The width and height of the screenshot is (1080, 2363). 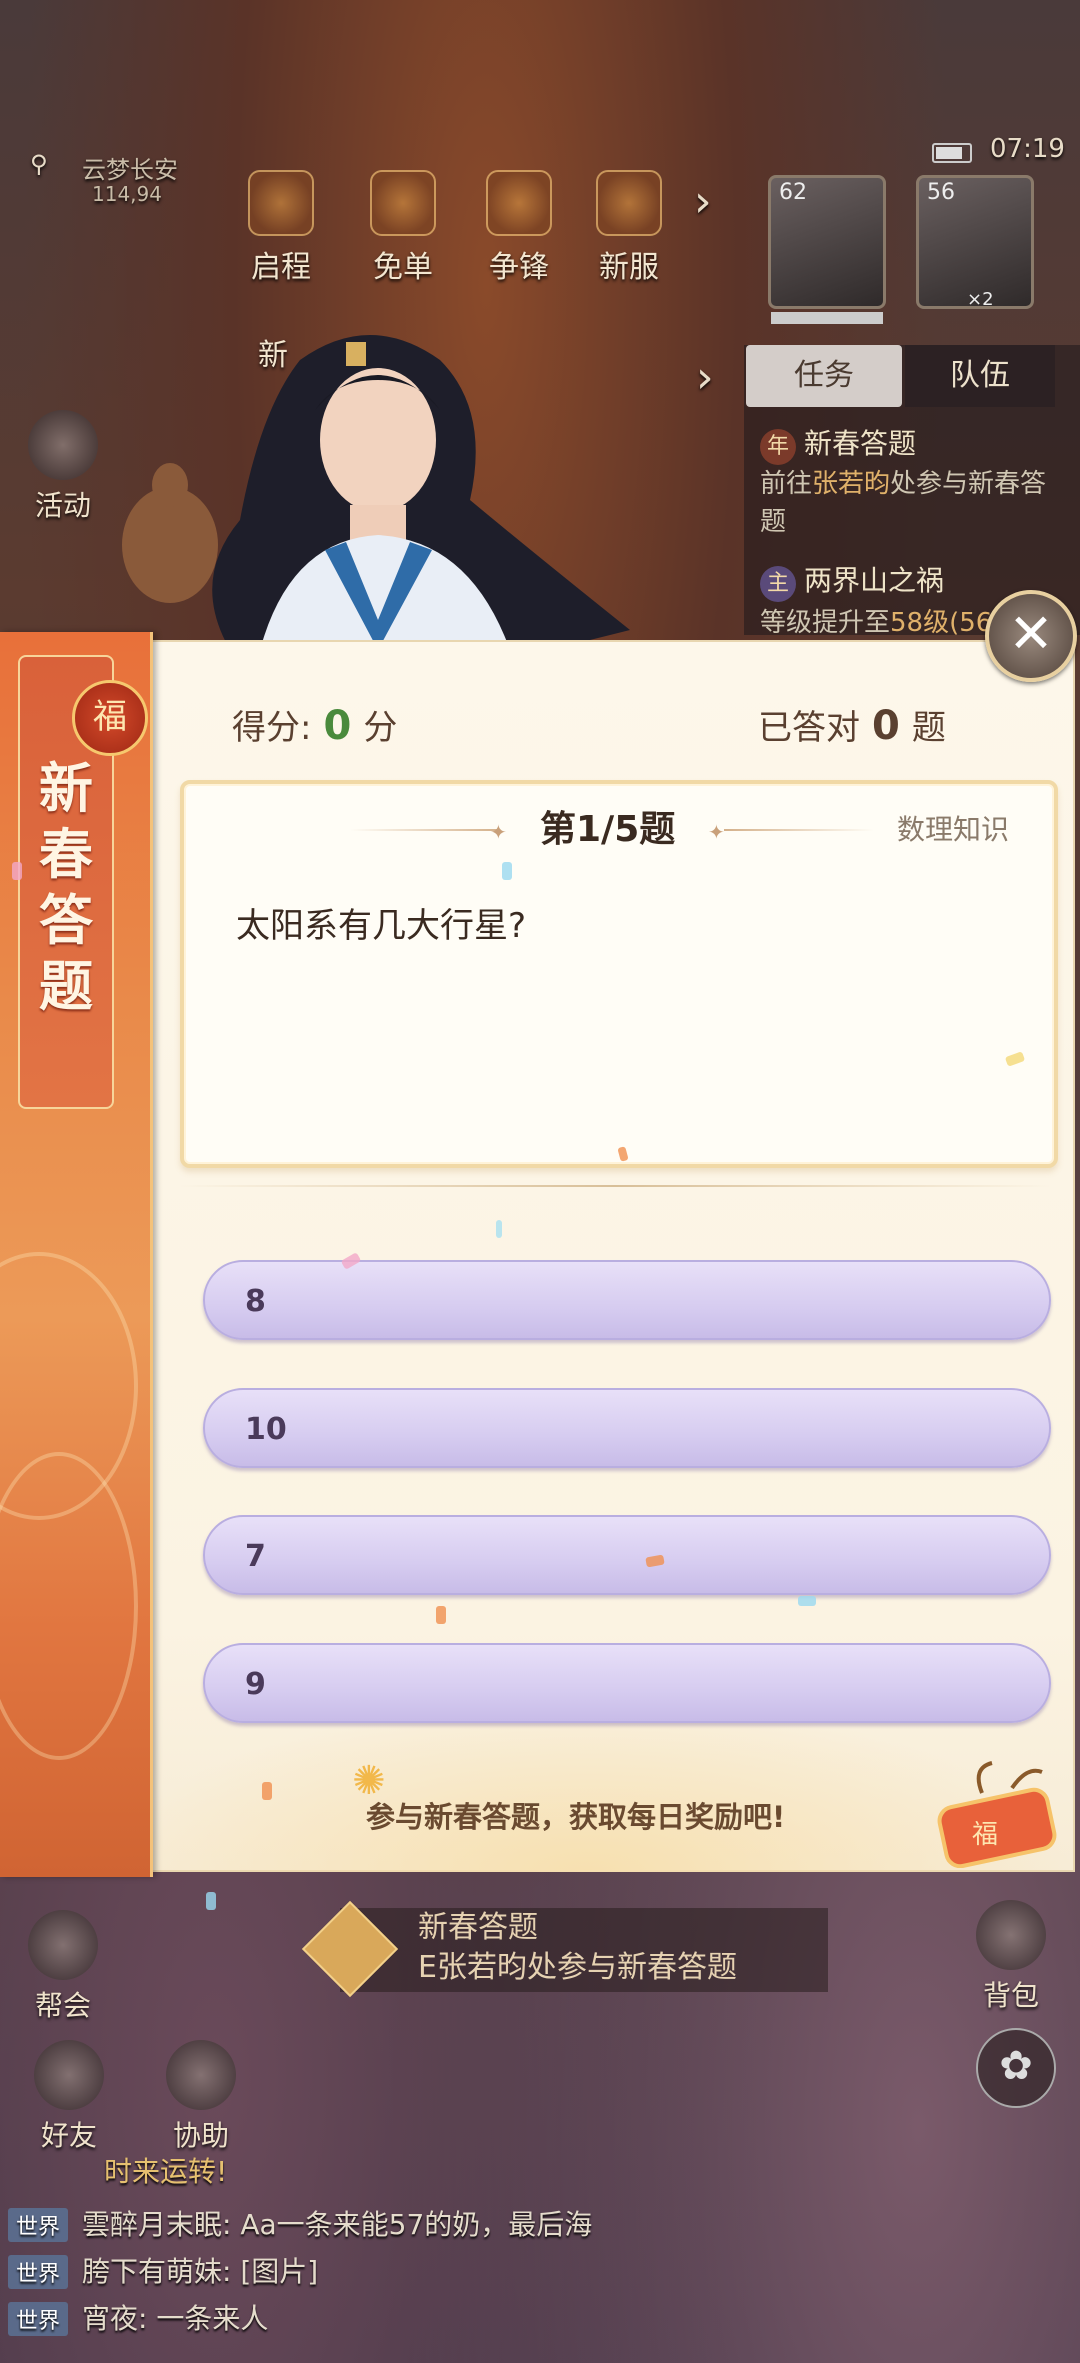 What do you see at coordinates (852, 582) in the screenshot?
I see `task-item-main-quest: 主两界山之祸` at bounding box center [852, 582].